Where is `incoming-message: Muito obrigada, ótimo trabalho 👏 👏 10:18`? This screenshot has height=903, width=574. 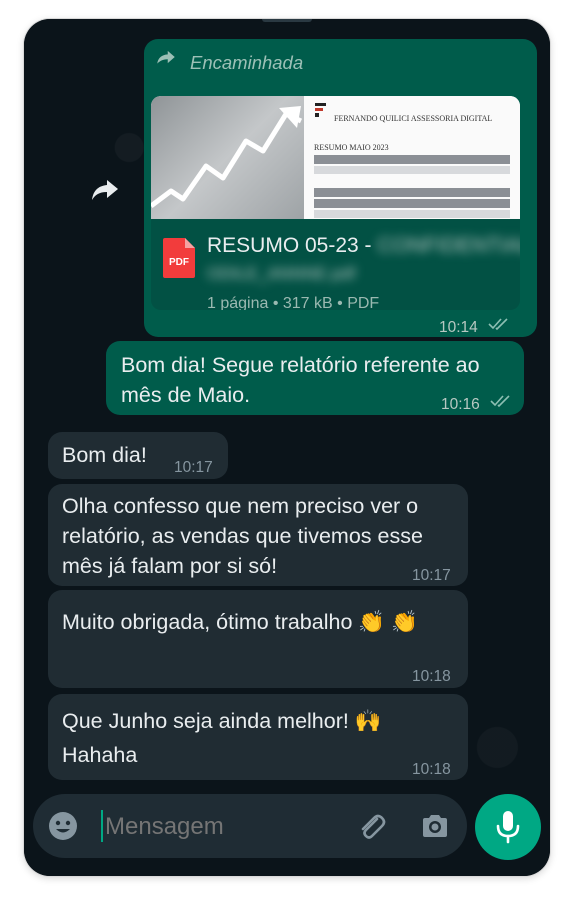
incoming-message: Muito obrigada, ótimo trabalho 👏 👏 10:18 is located at coordinates (258, 639).